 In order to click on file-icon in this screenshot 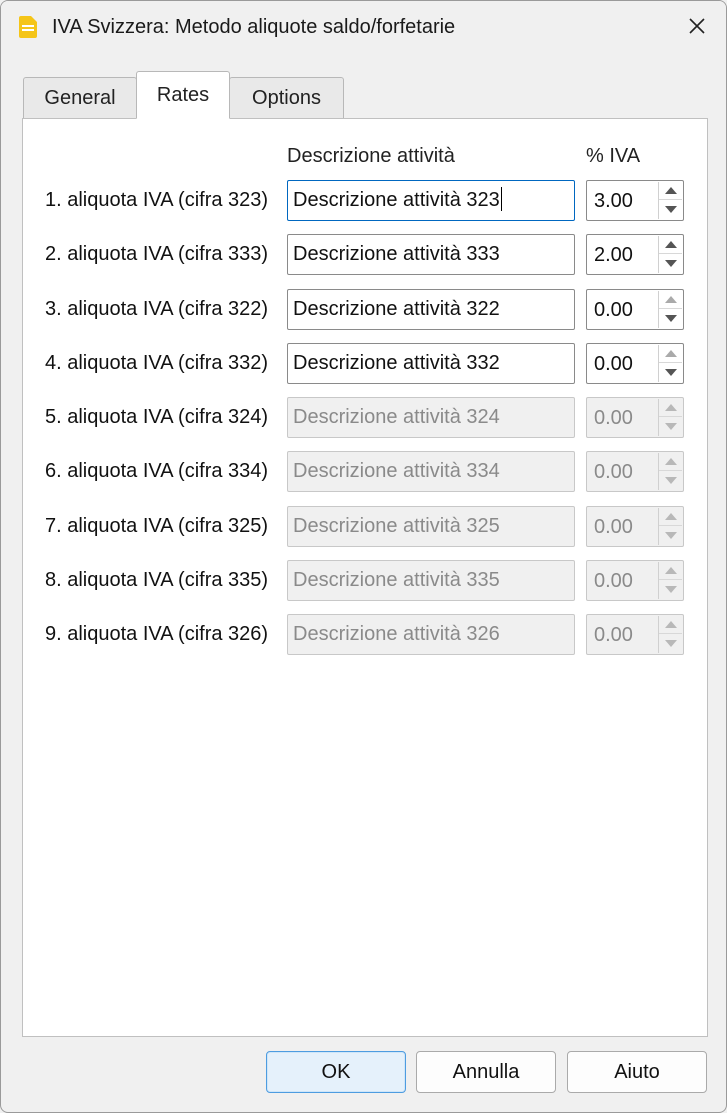, I will do `click(28, 27)`.